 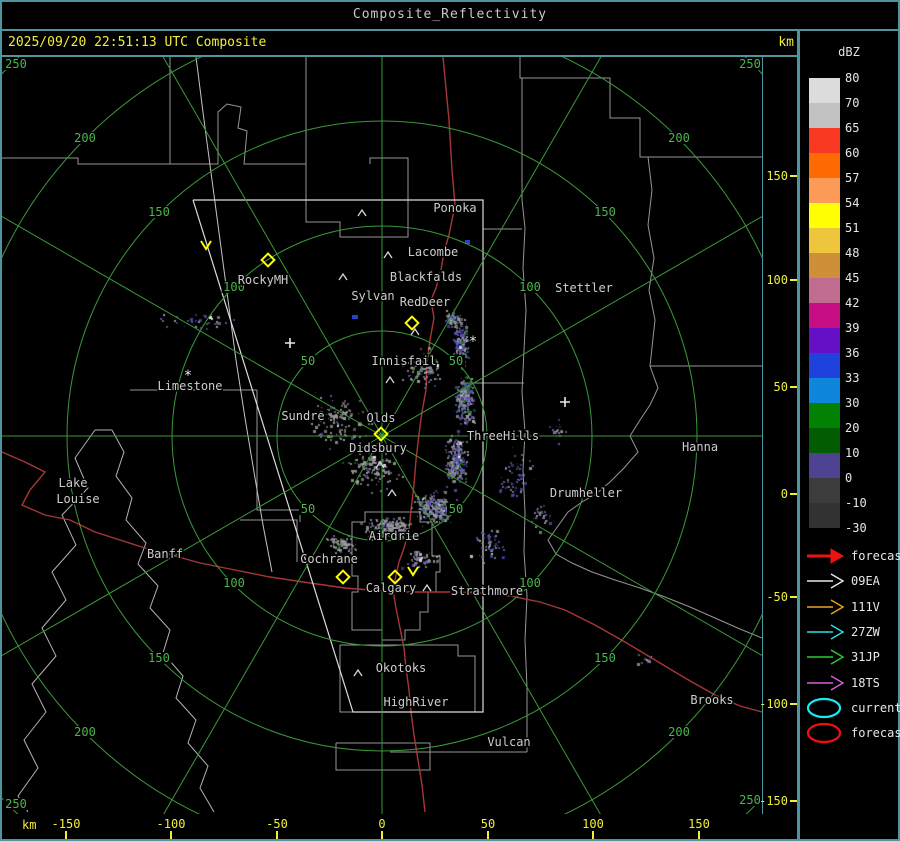 What do you see at coordinates (852, 228) in the screenshot?
I see `dbz-scale-label: 51` at bounding box center [852, 228].